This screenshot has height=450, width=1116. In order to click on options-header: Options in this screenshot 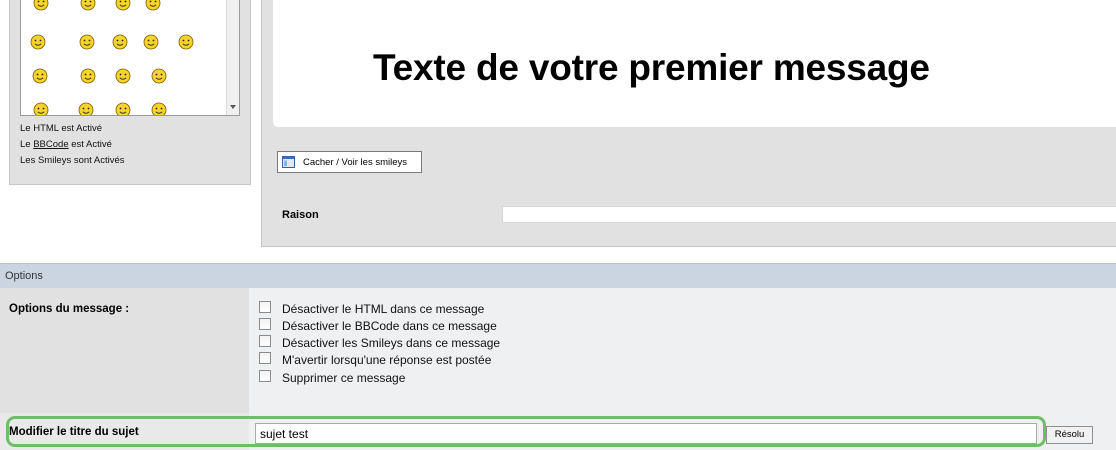, I will do `click(558, 275)`.